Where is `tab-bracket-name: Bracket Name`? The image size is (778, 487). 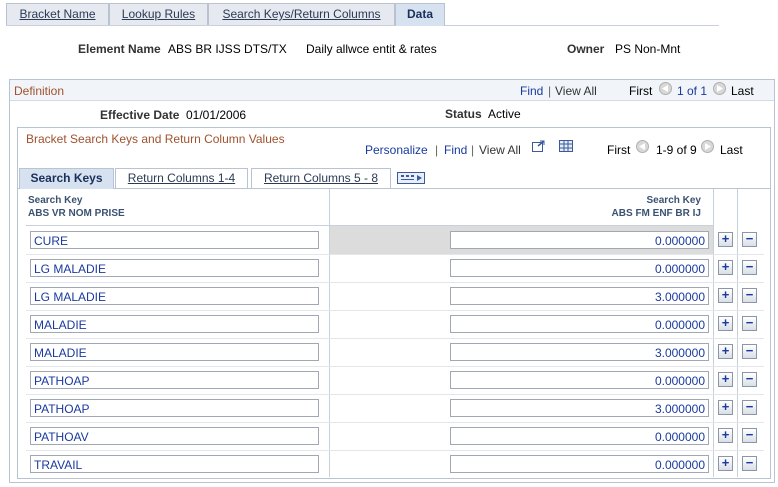 tab-bracket-name: Bracket Name is located at coordinates (57, 14).